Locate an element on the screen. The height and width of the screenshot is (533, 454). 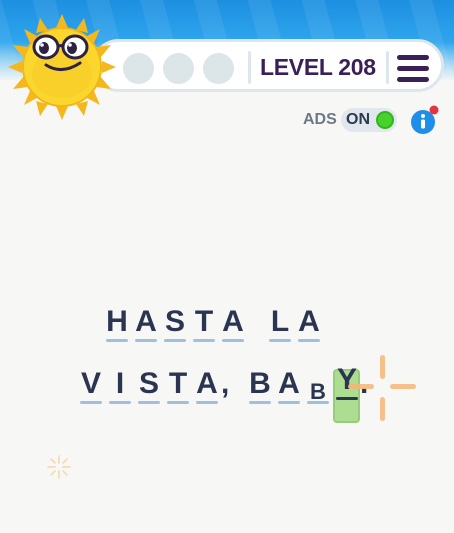
letter-slot: I is located at coordinates (120, 387).